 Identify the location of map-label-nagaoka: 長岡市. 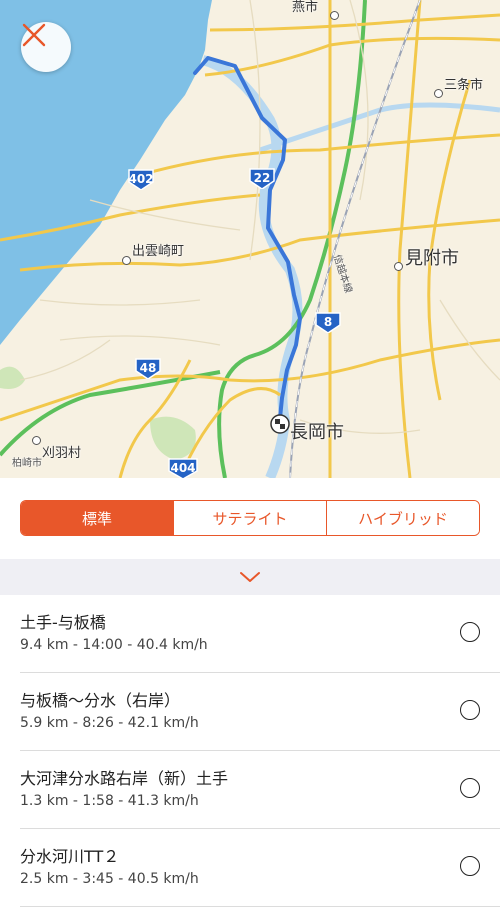
(317, 432).